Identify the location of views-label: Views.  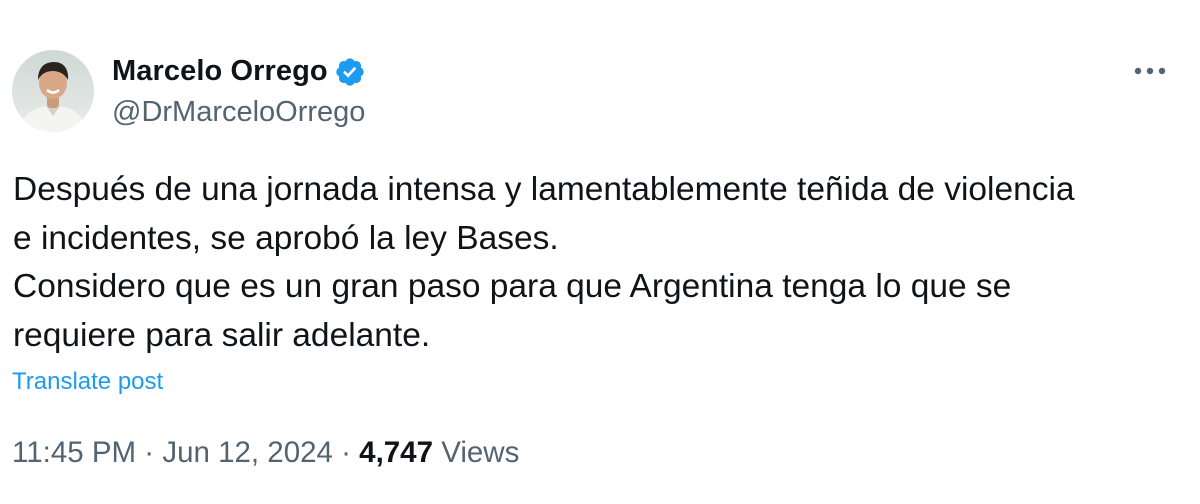
(480, 452).